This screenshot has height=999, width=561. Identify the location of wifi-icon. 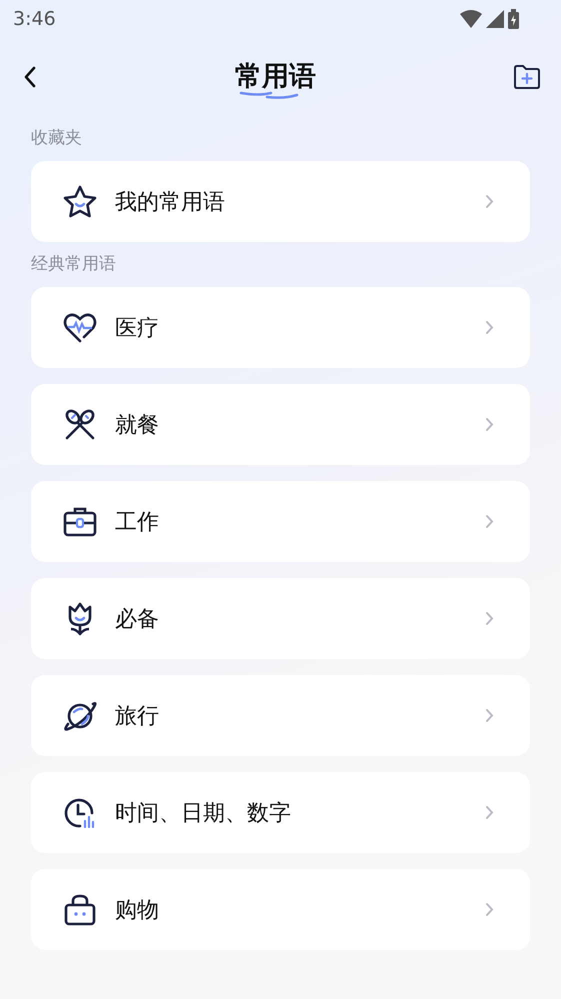
(471, 19).